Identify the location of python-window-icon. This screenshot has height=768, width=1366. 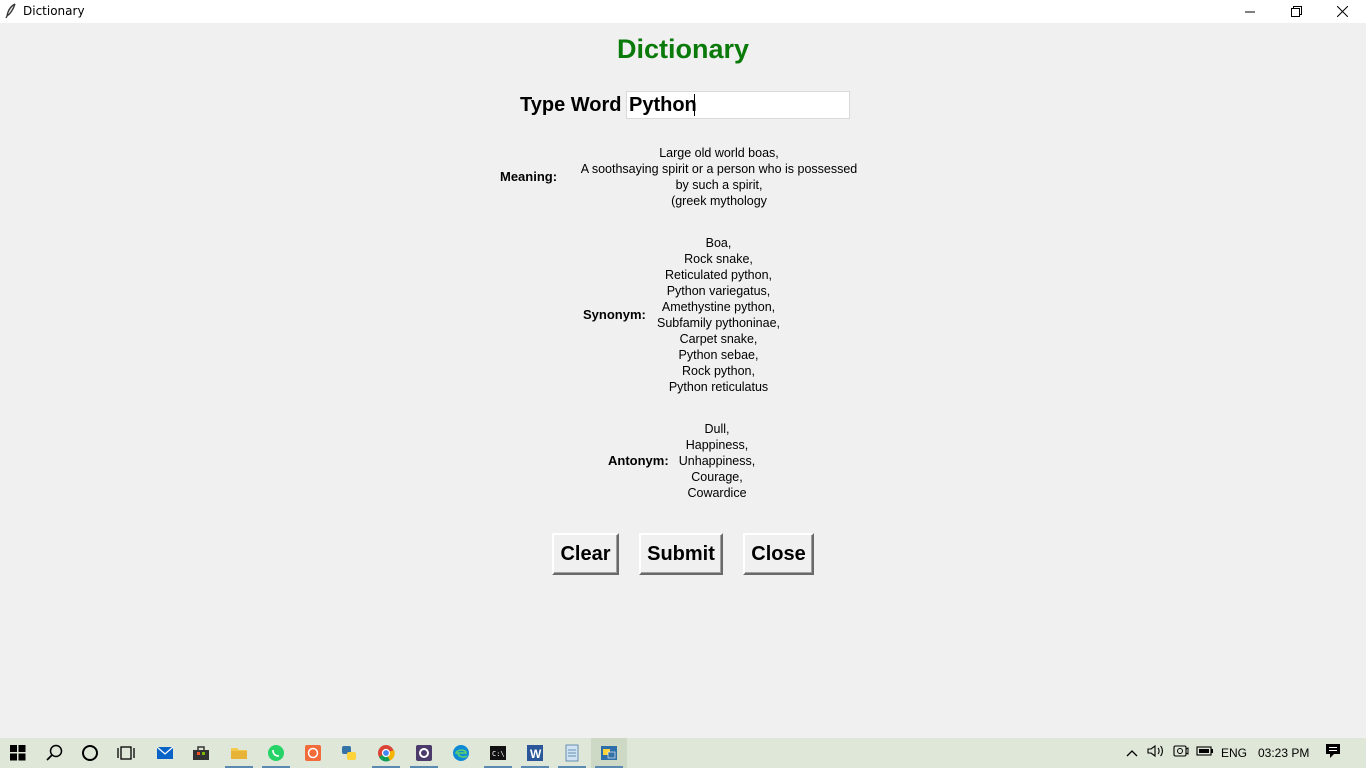
(609, 753).